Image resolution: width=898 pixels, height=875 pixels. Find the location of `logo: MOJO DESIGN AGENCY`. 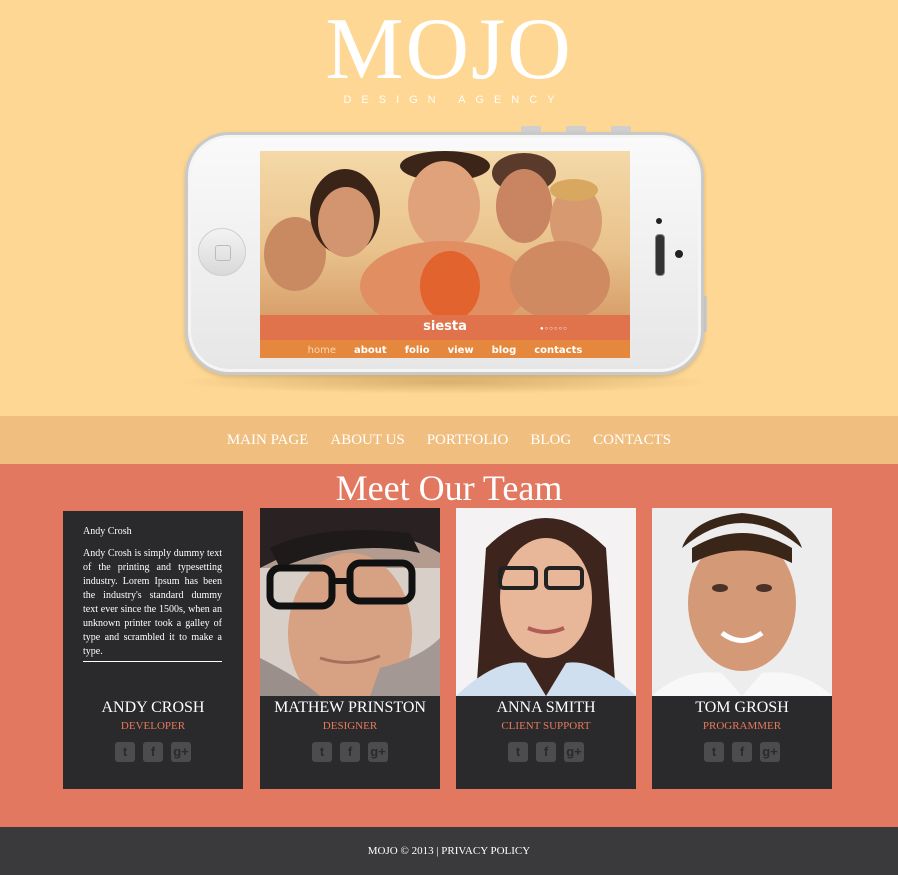

logo: MOJO DESIGN AGENCY is located at coordinates (449, 54).